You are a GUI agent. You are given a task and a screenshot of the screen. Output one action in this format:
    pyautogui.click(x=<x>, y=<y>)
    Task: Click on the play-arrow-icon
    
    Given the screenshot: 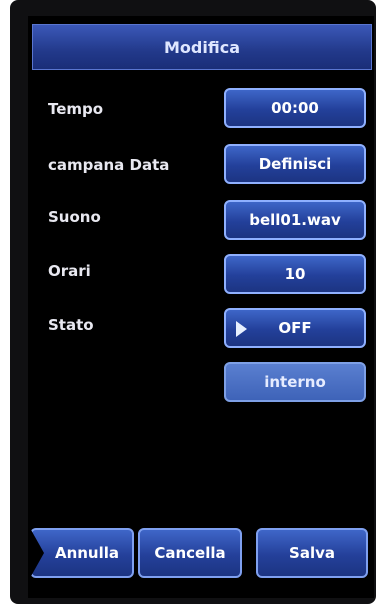 What is the action you would take?
    pyautogui.click(x=241, y=329)
    